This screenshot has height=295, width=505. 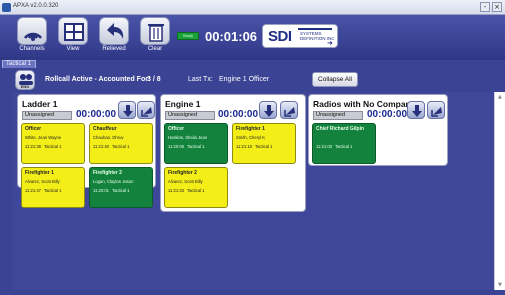 I want to click on company-name: Radios with No Company, so click(x=364, y=104).